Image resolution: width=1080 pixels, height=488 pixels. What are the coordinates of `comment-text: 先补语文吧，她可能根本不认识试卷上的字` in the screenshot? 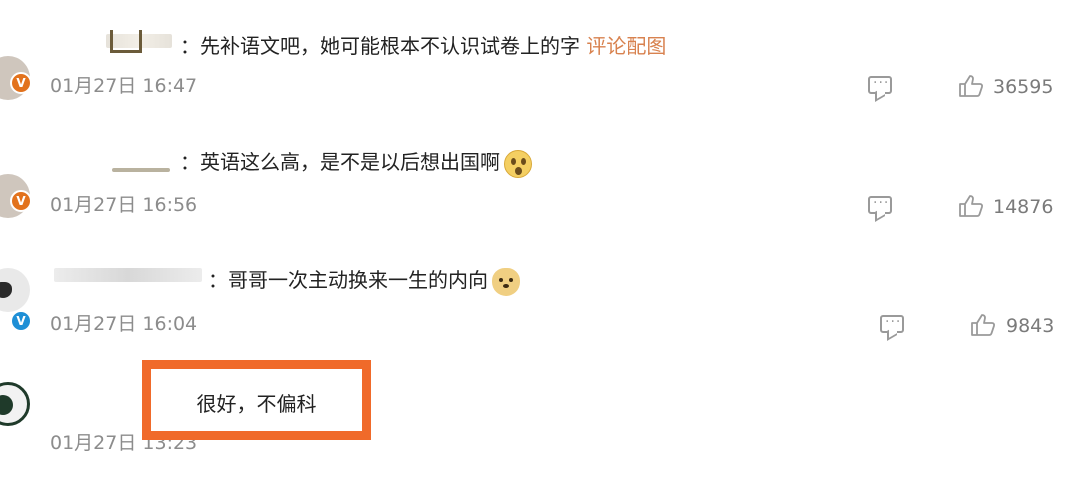 It's located at (390, 46).